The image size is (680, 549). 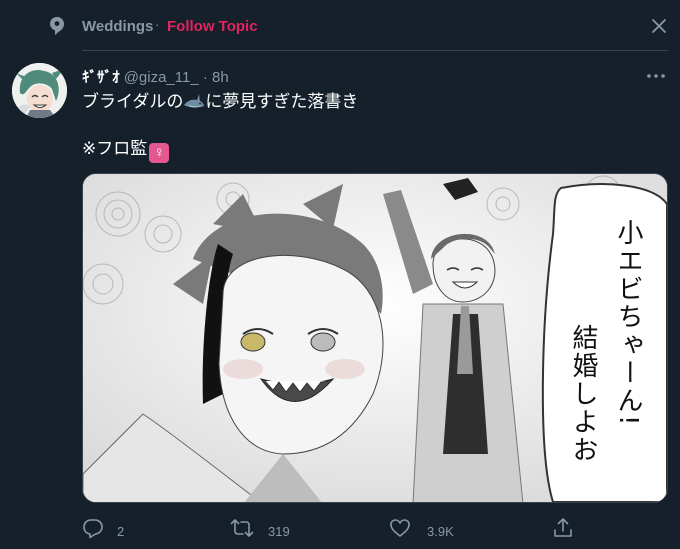 What do you see at coordinates (375, 50) in the screenshot?
I see `topic-divider` at bounding box center [375, 50].